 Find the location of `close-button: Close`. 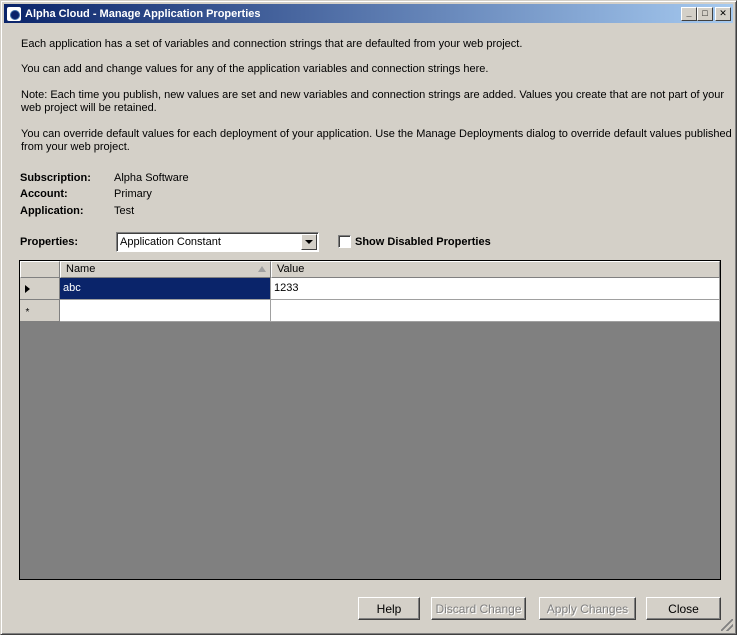

close-button: Close is located at coordinates (683, 608).